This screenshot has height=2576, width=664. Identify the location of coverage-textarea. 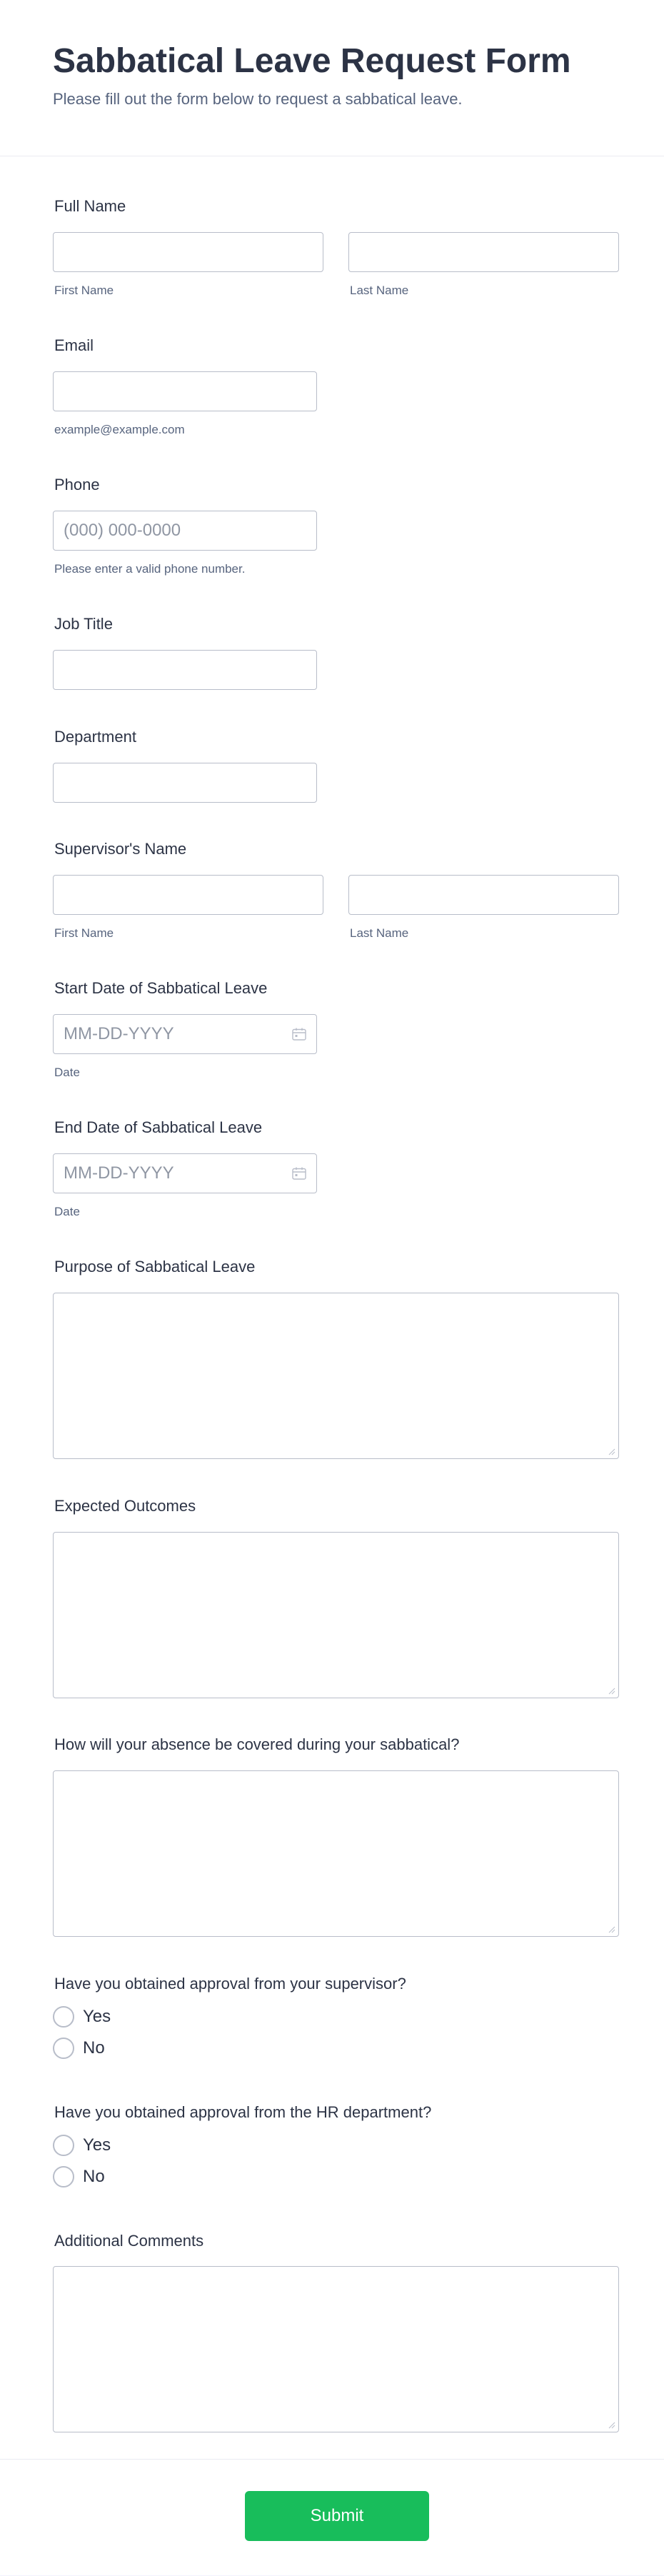
(336, 1853).